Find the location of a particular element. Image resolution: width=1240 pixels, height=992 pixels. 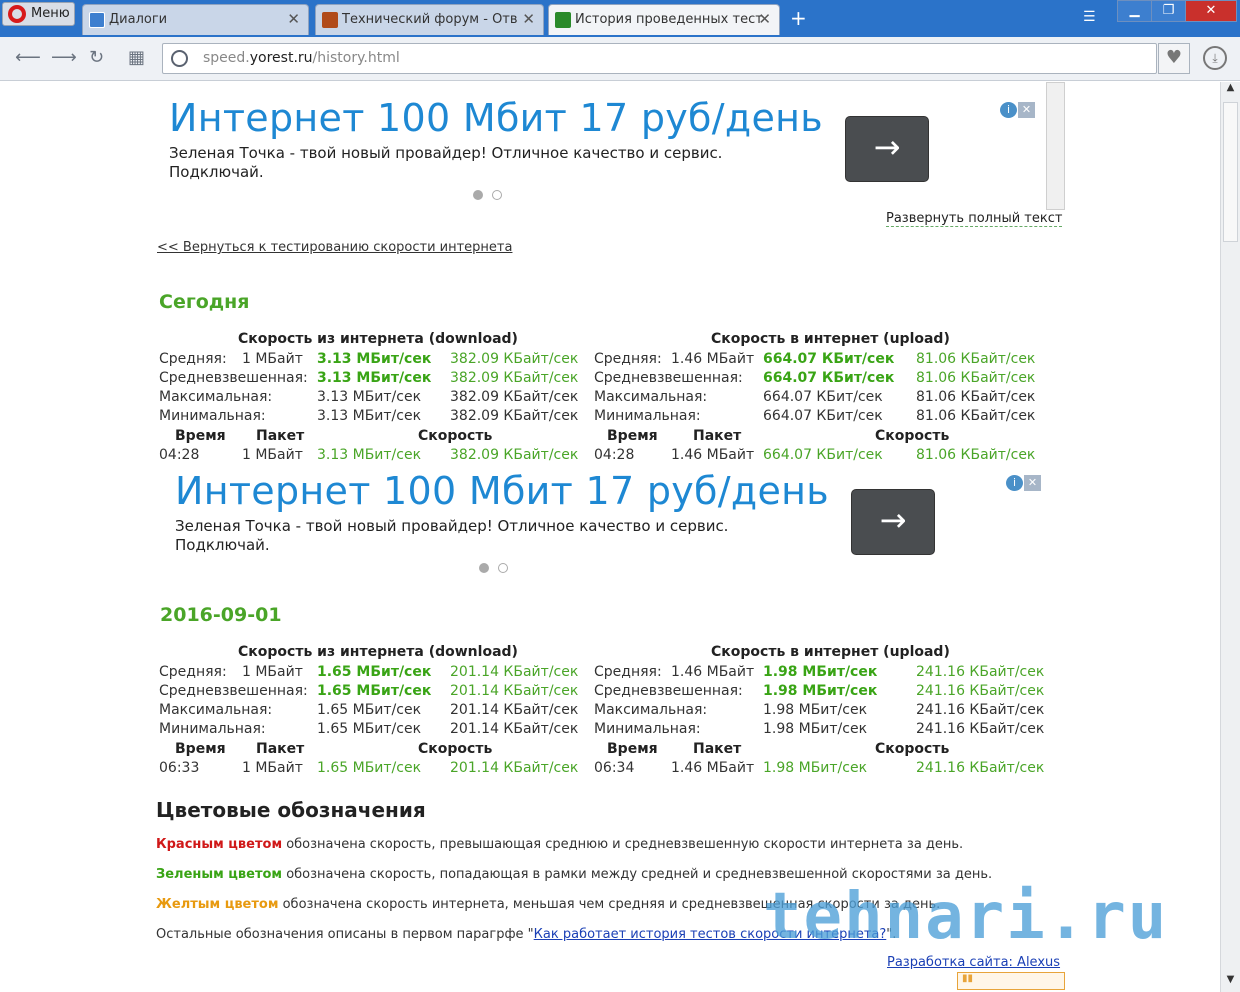

address-field: speed.yorest.ru/history.html is located at coordinates (659, 58).